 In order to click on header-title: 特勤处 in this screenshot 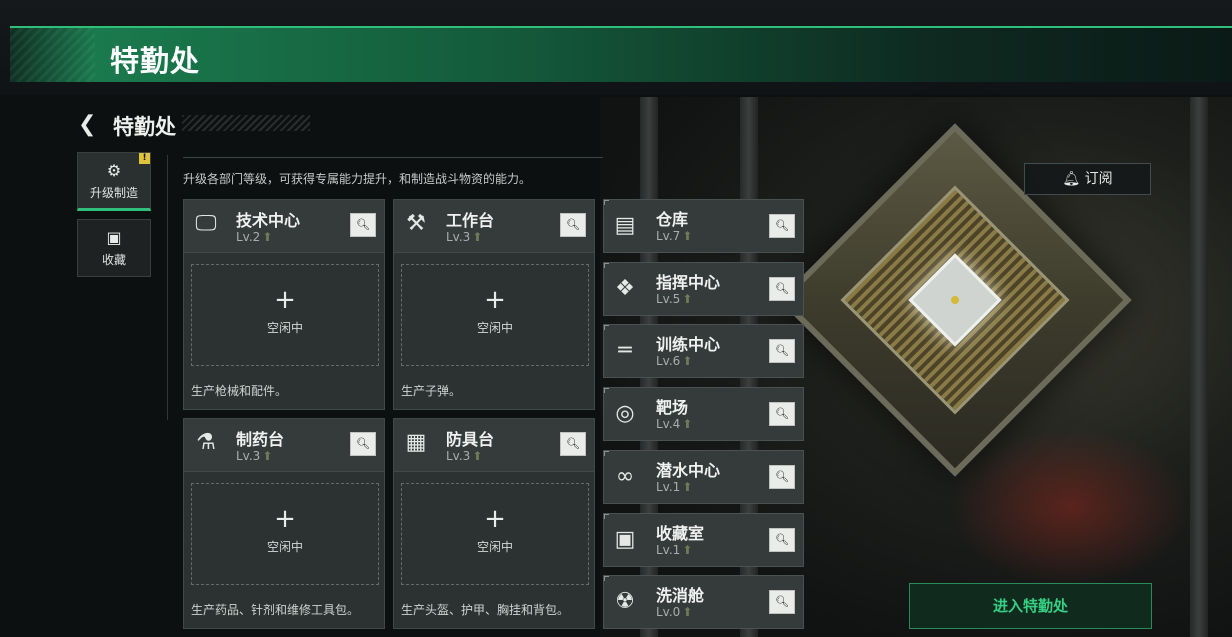, I will do `click(155, 61)`.